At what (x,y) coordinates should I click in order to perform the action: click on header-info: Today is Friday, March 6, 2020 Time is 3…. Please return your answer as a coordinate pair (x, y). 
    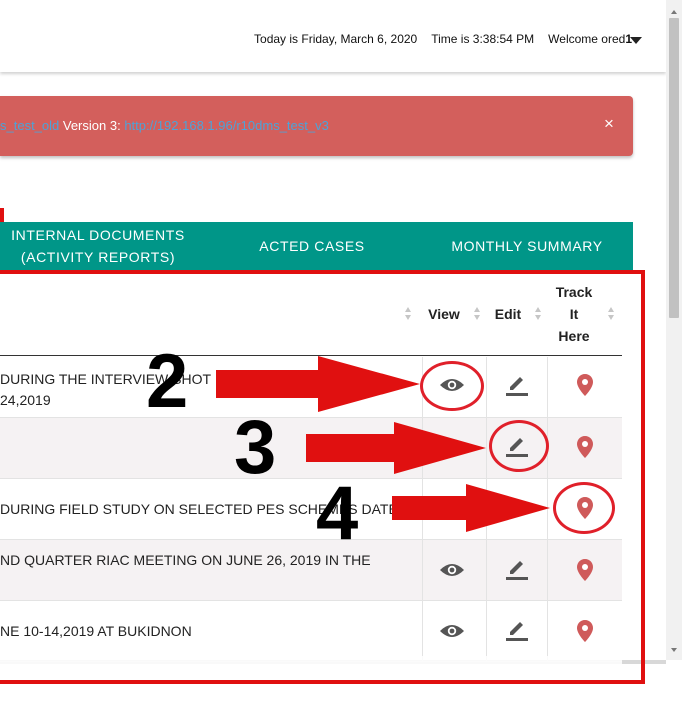
    Looking at the image, I should click on (443, 39).